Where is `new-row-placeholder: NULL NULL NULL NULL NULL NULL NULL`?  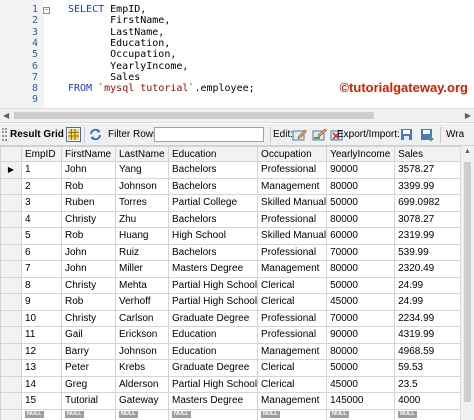
new-row-placeholder: NULL NULL NULL NULL NULL NULL NULL is located at coordinates (233, 414).